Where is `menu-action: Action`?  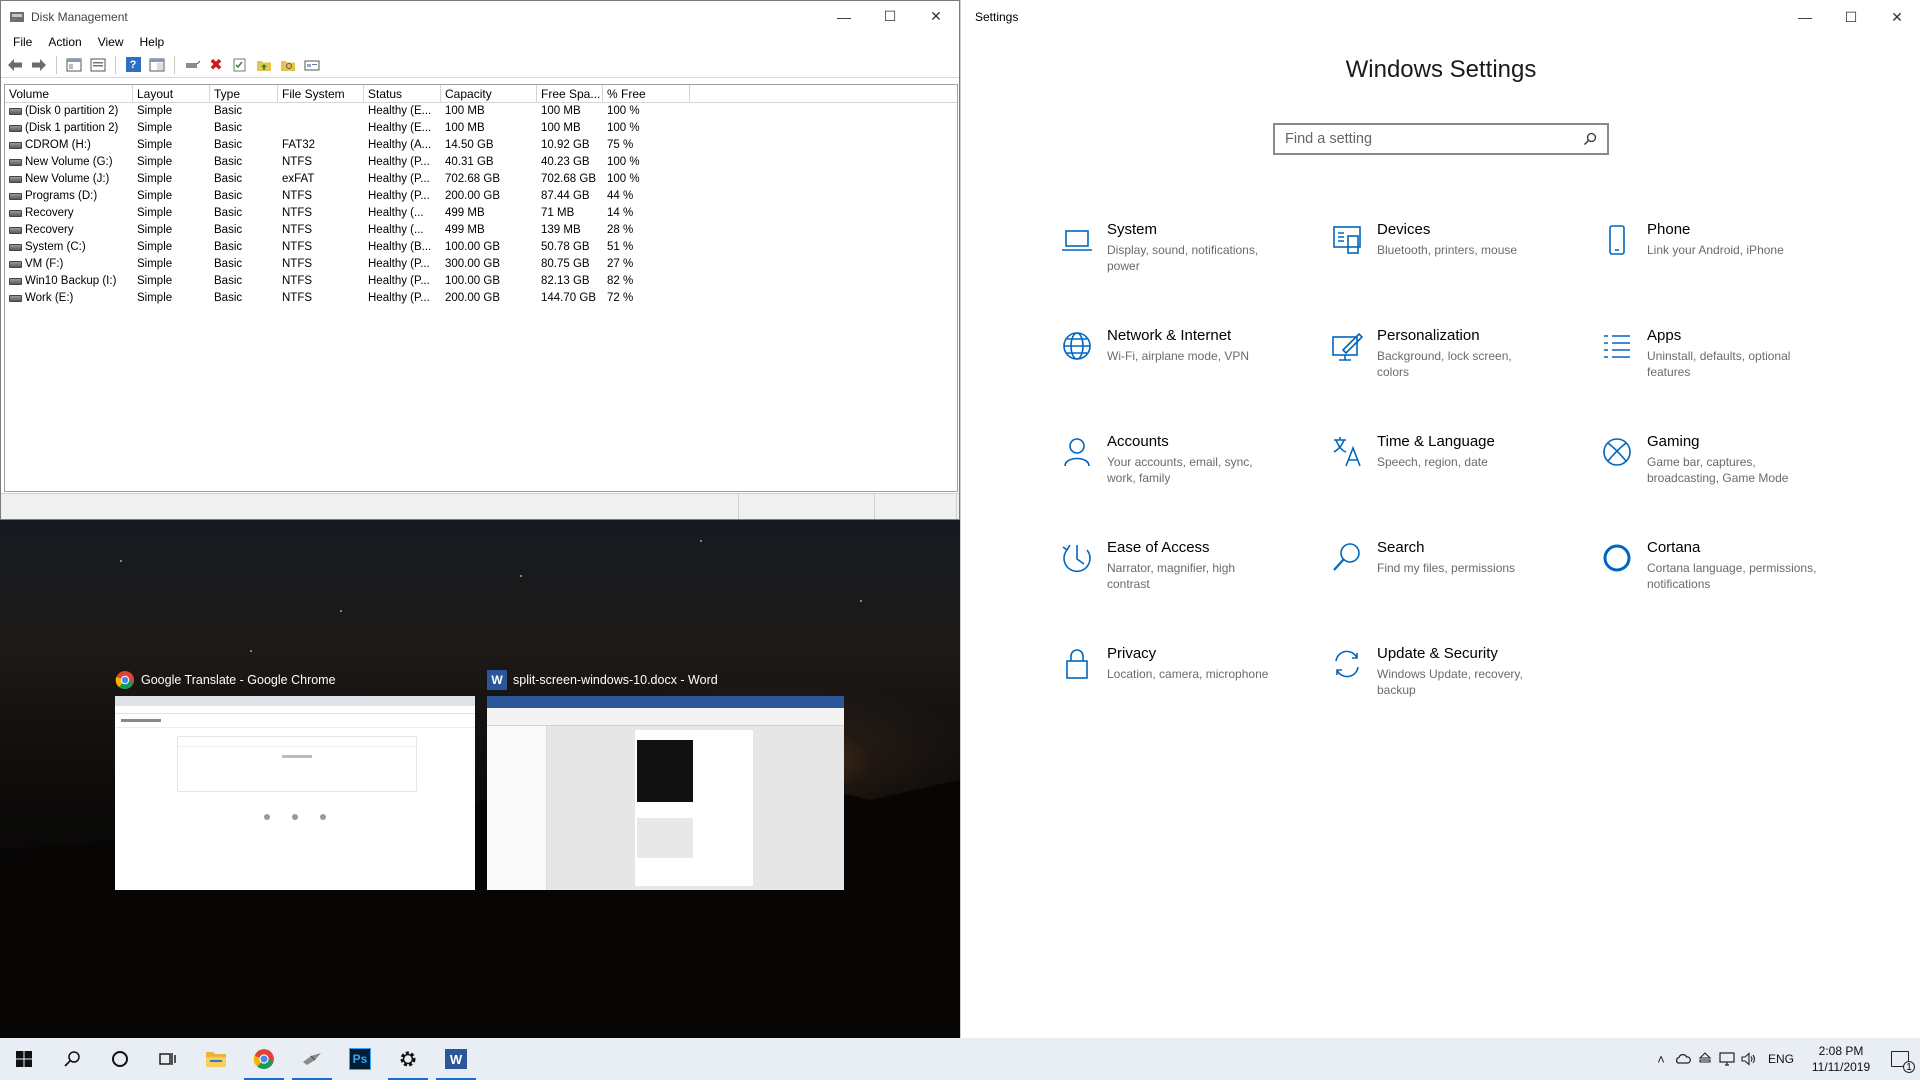 menu-action: Action is located at coordinates (64, 42).